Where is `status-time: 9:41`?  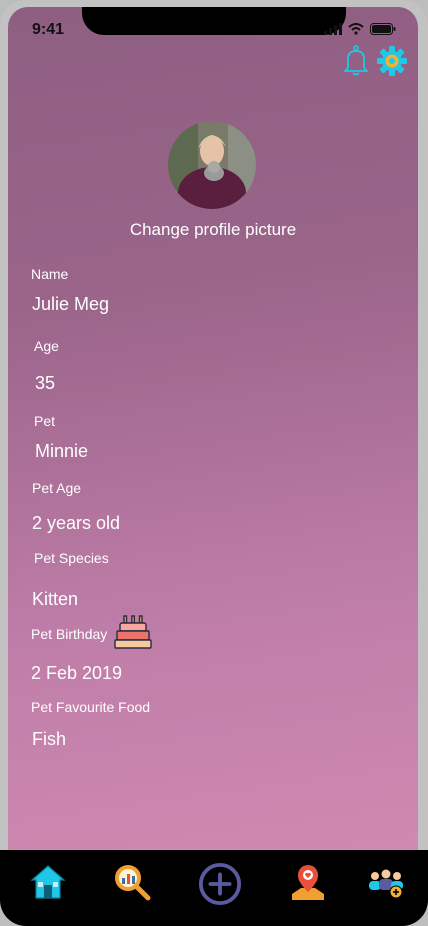
status-time: 9:41 is located at coordinates (48, 29).